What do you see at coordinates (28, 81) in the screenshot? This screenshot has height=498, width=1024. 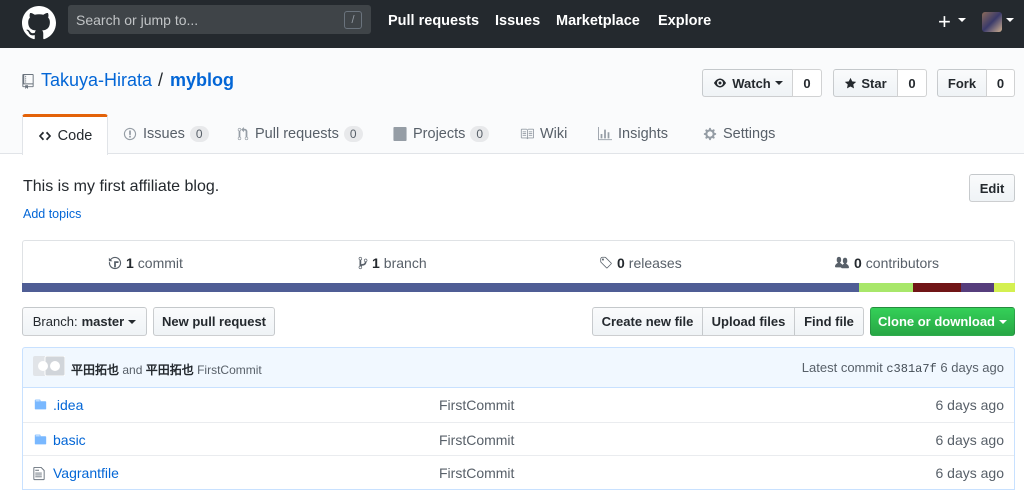 I see `repo-icon` at bounding box center [28, 81].